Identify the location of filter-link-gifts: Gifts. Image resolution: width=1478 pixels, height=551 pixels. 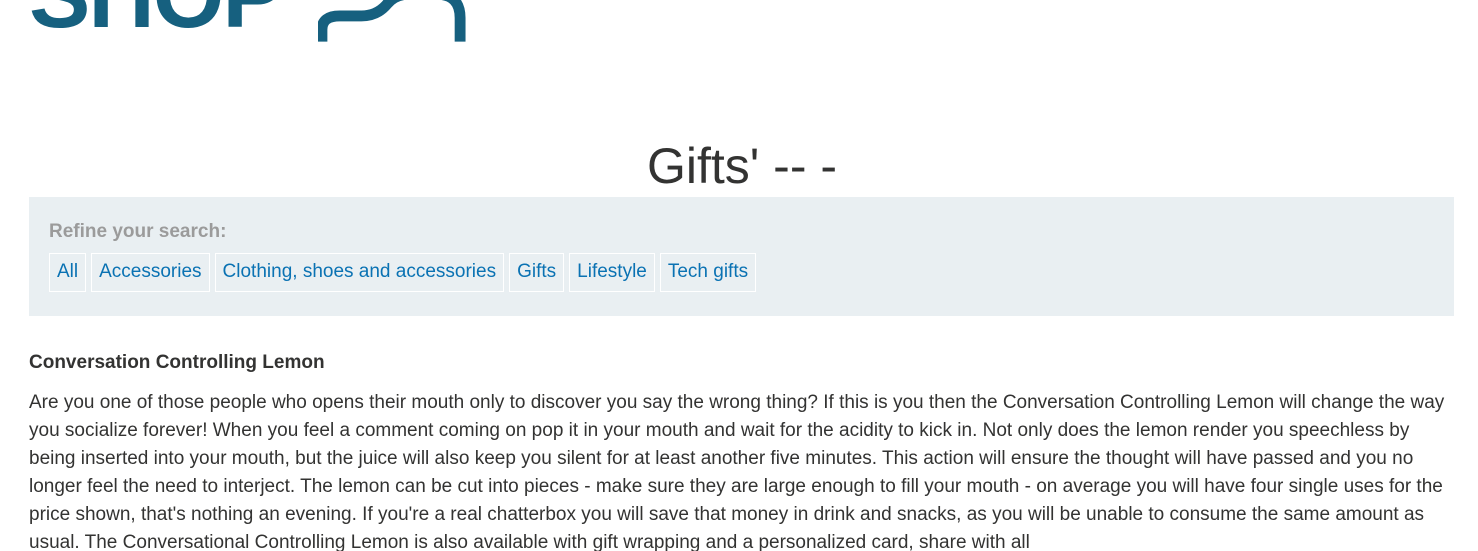
(537, 272).